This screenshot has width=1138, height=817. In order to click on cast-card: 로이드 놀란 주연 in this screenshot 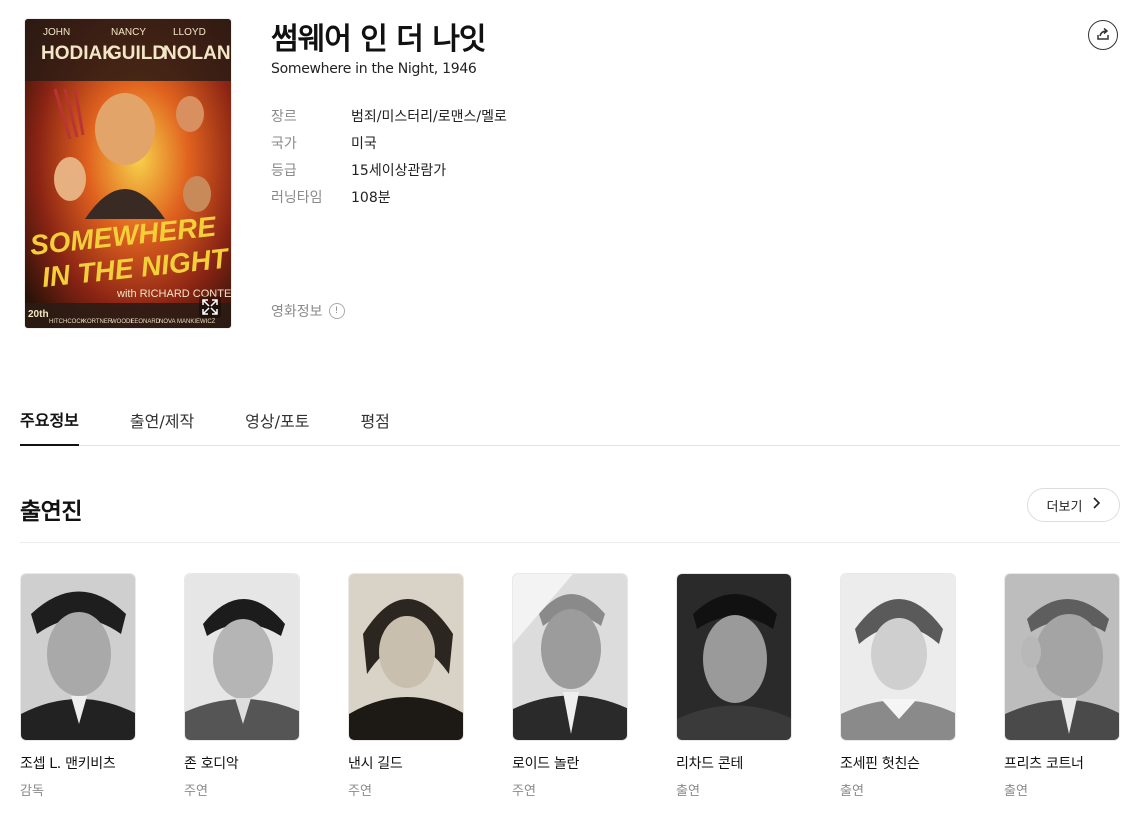, I will do `click(570, 686)`.